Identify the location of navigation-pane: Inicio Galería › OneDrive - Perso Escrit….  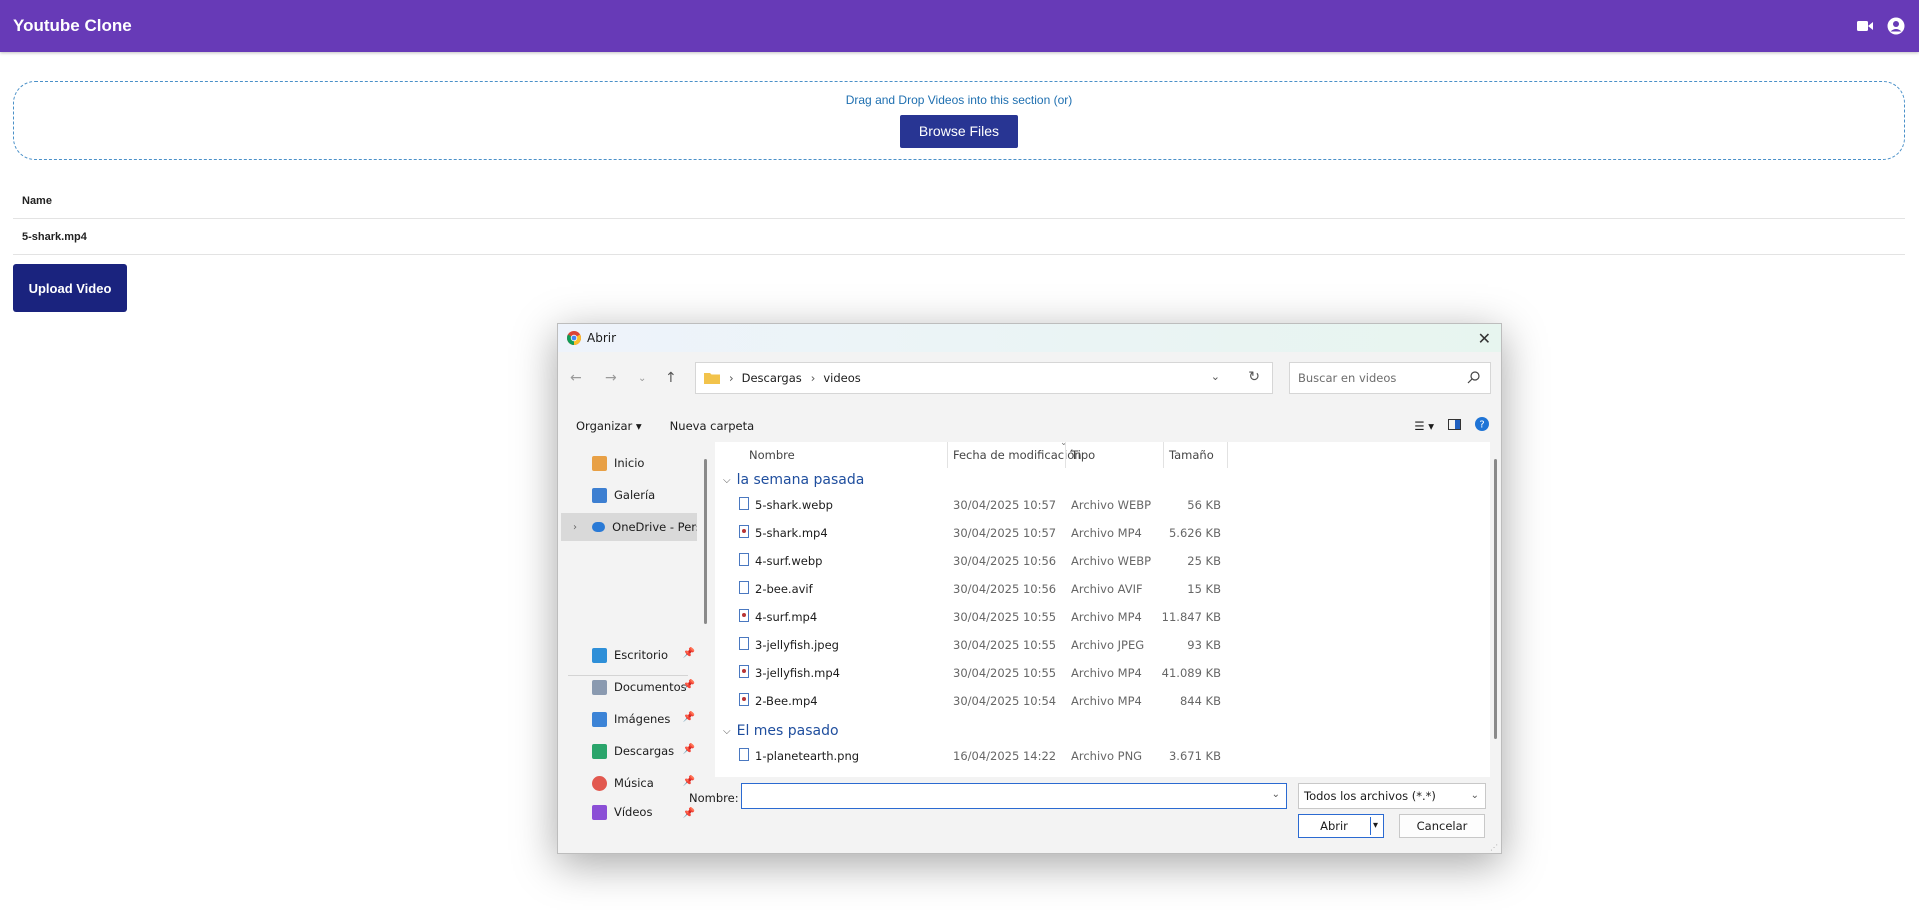
(633, 631).